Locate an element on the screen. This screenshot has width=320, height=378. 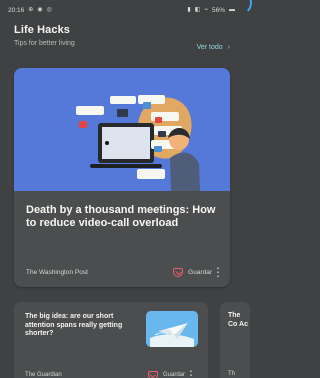
chevron-right-icon: › is located at coordinates (228, 47).